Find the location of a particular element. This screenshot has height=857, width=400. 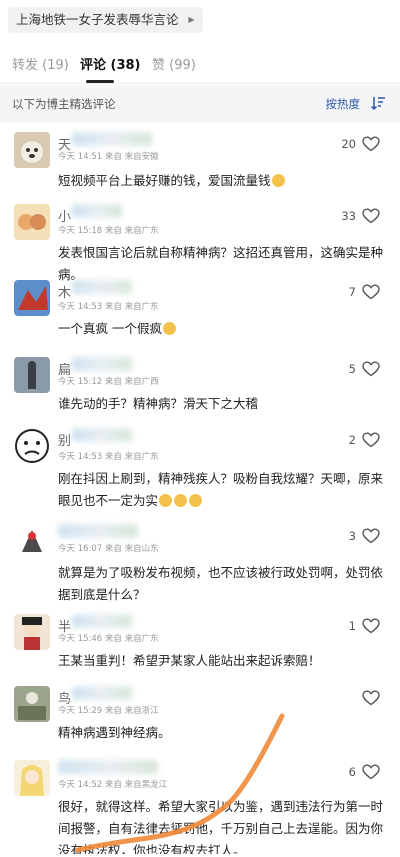

like-count: 20 is located at coordinates (348, 144).